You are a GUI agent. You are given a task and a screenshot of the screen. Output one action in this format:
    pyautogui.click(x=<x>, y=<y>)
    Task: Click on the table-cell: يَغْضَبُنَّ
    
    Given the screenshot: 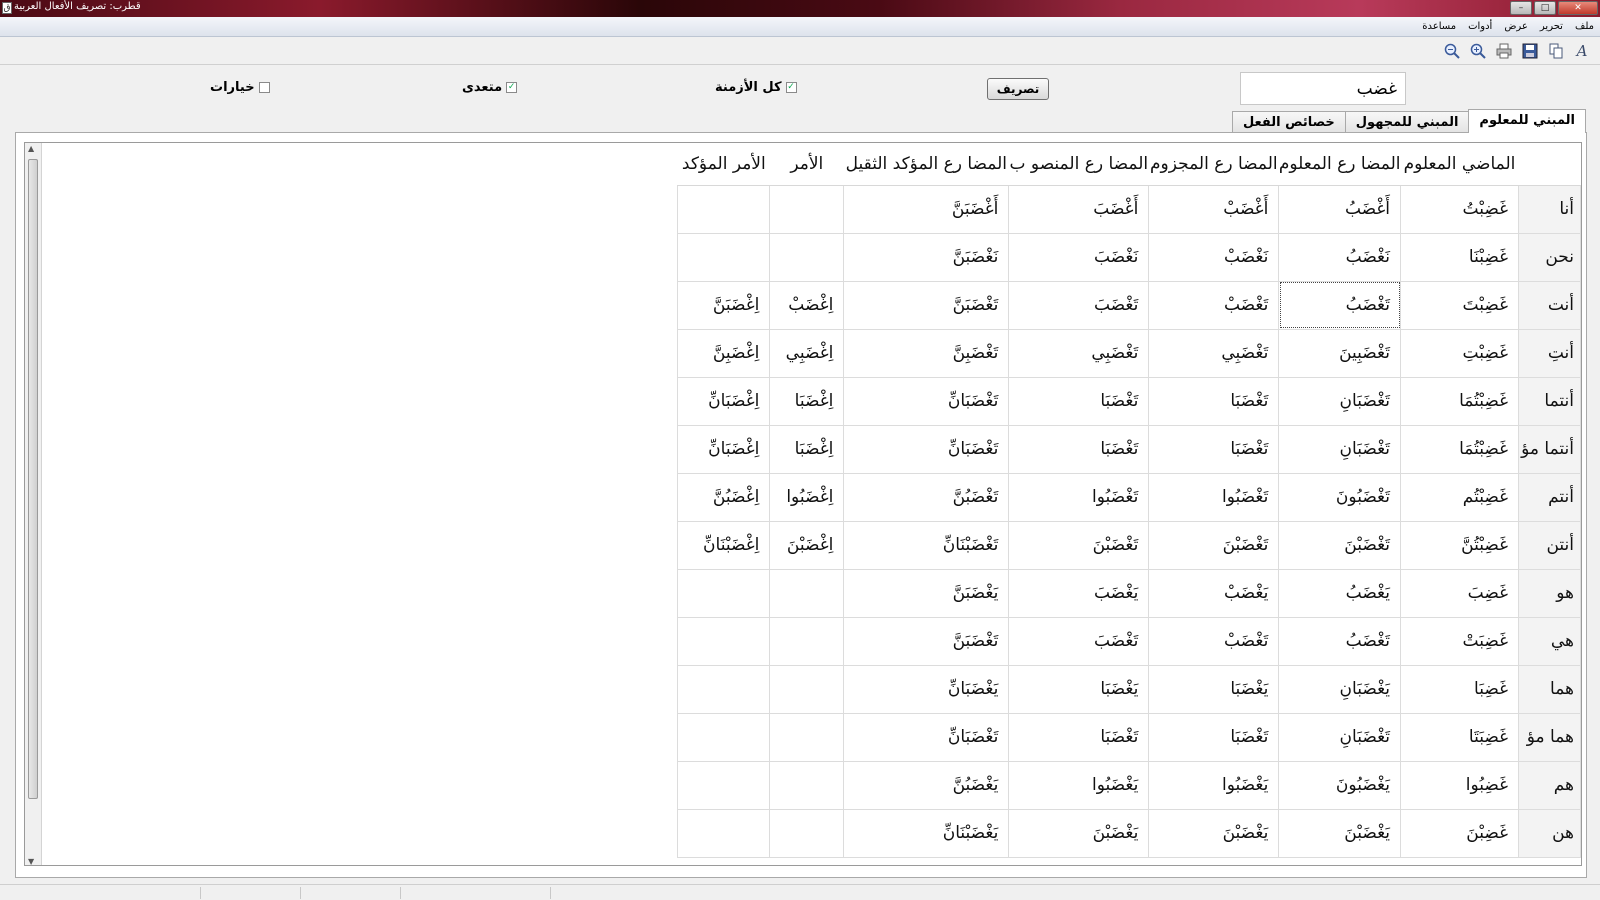 What is the action you would take?
    pyautogui.click(x=926, y=785)
    